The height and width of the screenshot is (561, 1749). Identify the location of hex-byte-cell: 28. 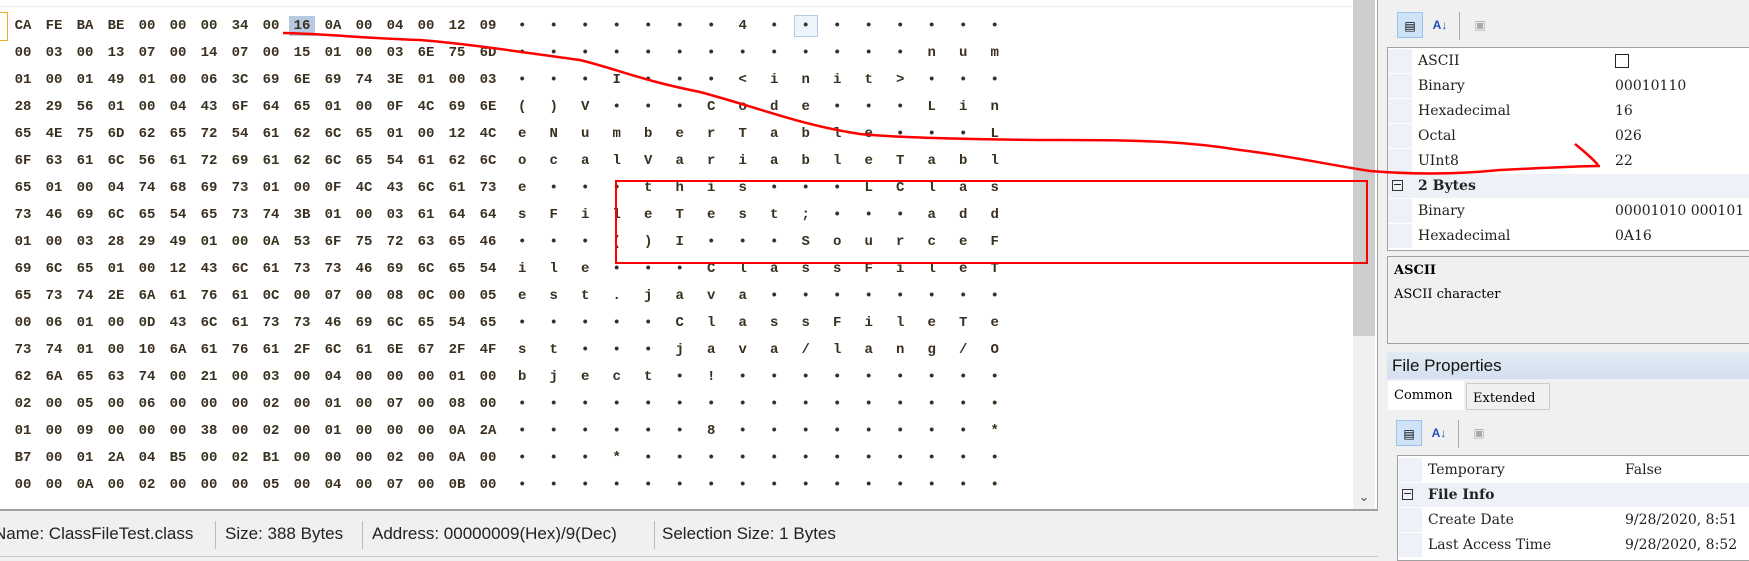
(116, 242).